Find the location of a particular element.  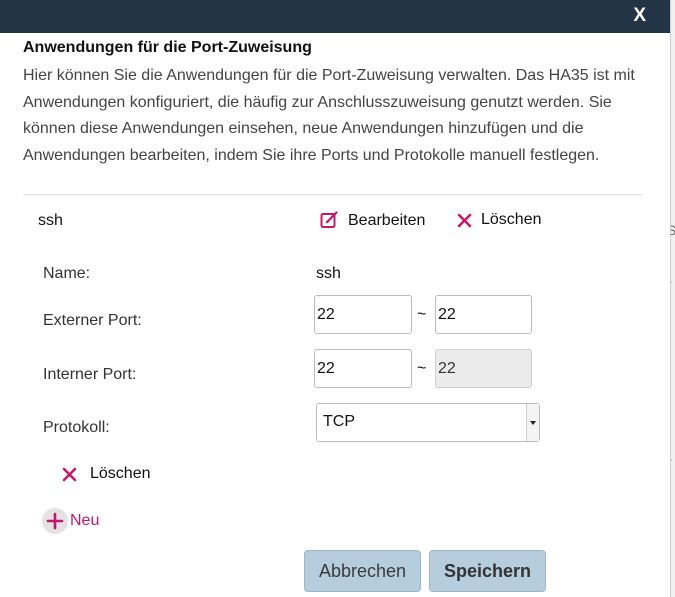

internal-port-to-input is located at coordinates (483, 368).